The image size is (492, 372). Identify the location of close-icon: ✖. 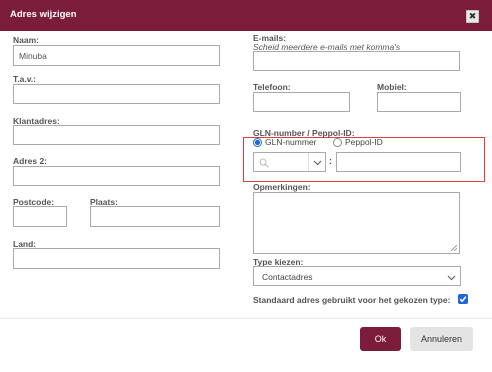
(472, 16).